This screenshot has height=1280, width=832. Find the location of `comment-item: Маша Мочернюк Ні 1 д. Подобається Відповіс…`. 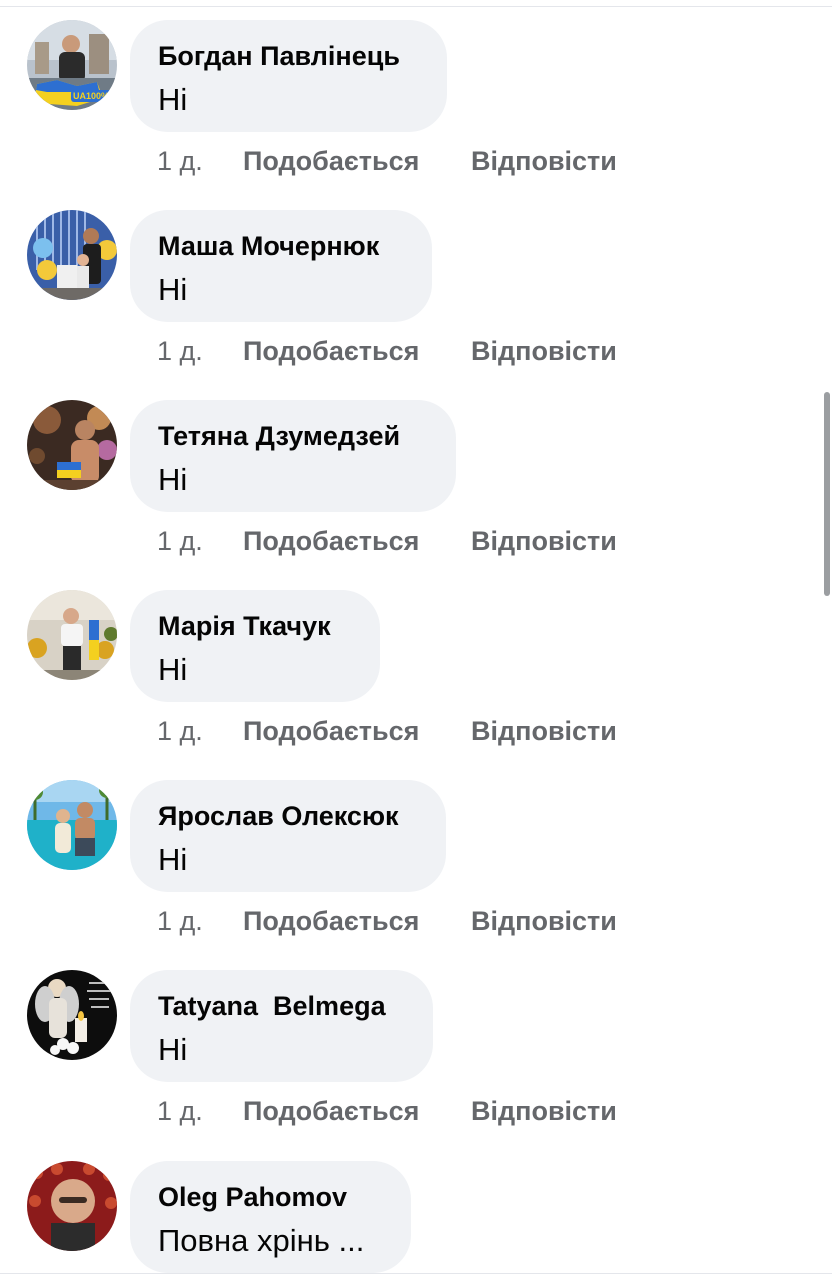

comment-item: Маша Мочернюк Ні 1 д. Подобається Відповіс… is located at coordinates (416, 305).